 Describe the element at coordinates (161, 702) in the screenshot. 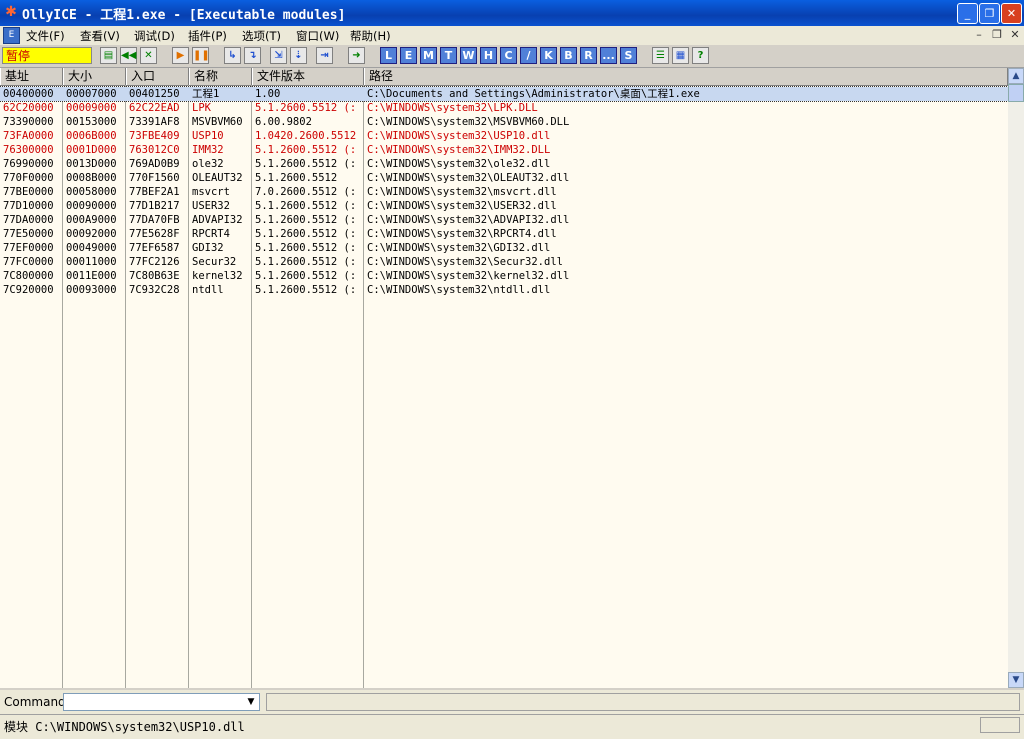

I see `command-input` at that location.